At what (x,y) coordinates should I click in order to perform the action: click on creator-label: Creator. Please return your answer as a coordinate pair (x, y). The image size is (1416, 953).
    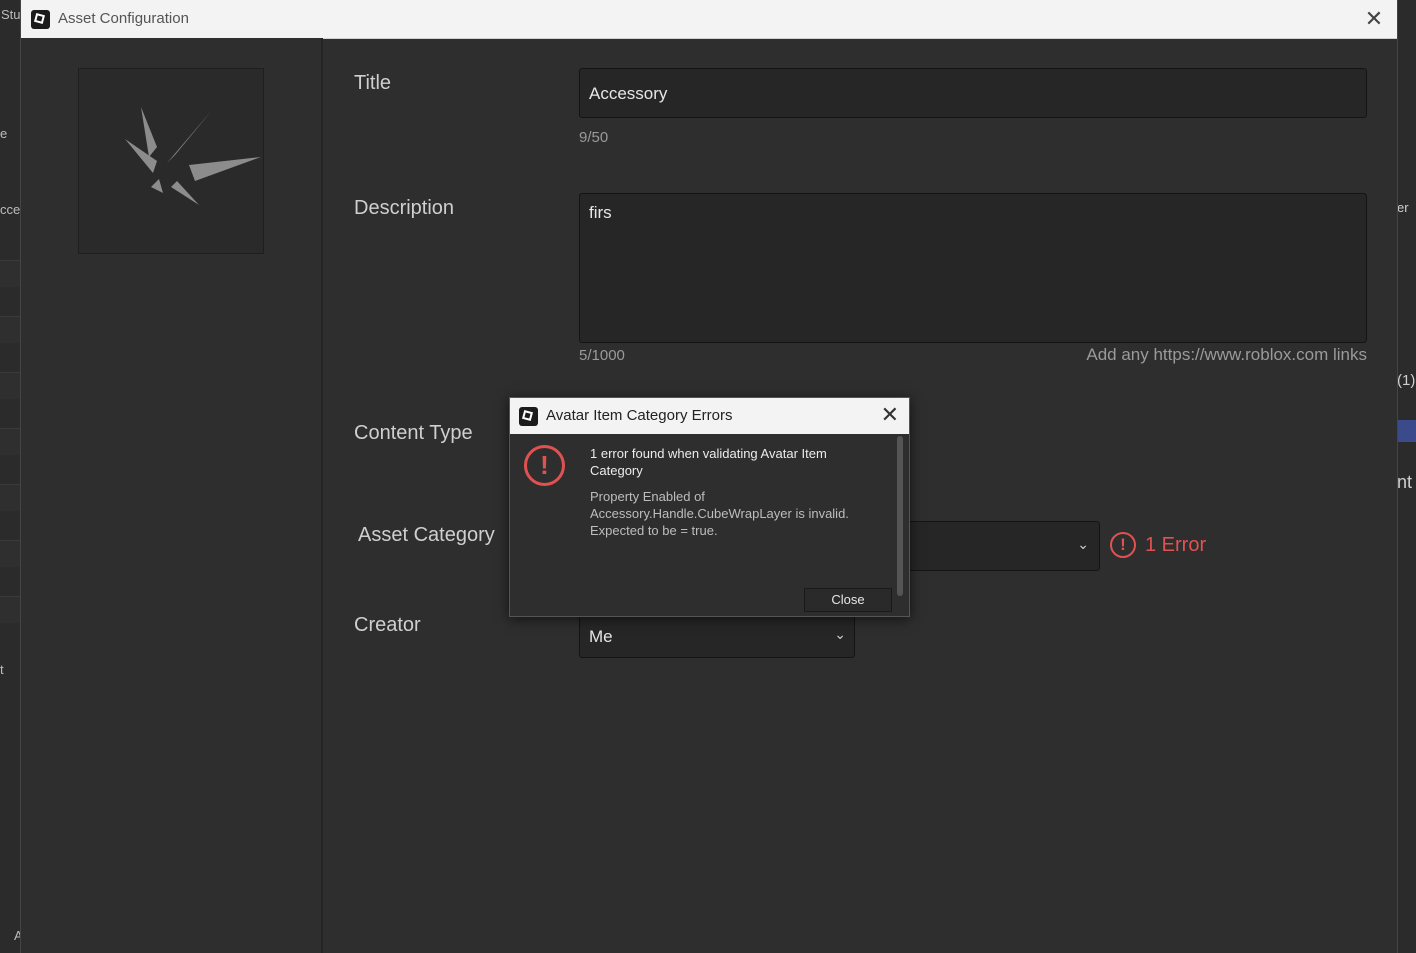
    Looking at the image, I should click on (387, 625).